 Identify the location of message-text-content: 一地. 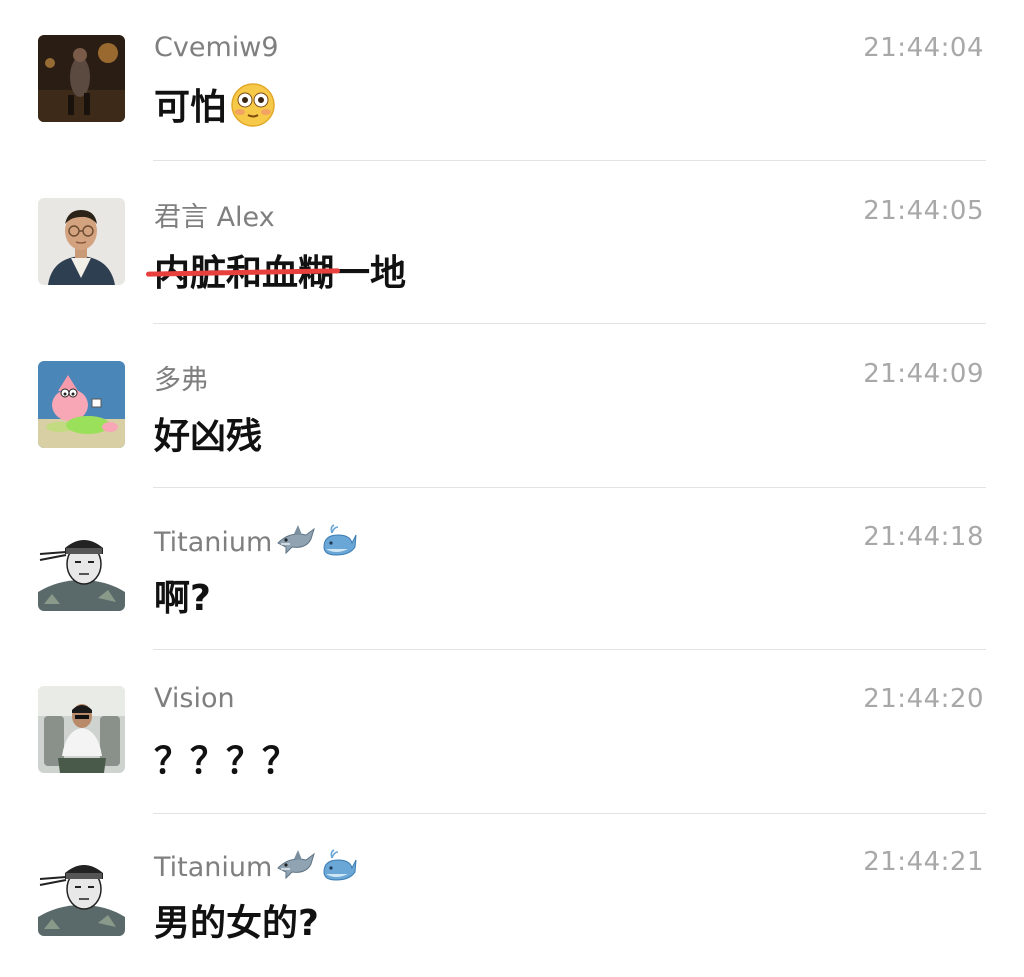
(370, 273).